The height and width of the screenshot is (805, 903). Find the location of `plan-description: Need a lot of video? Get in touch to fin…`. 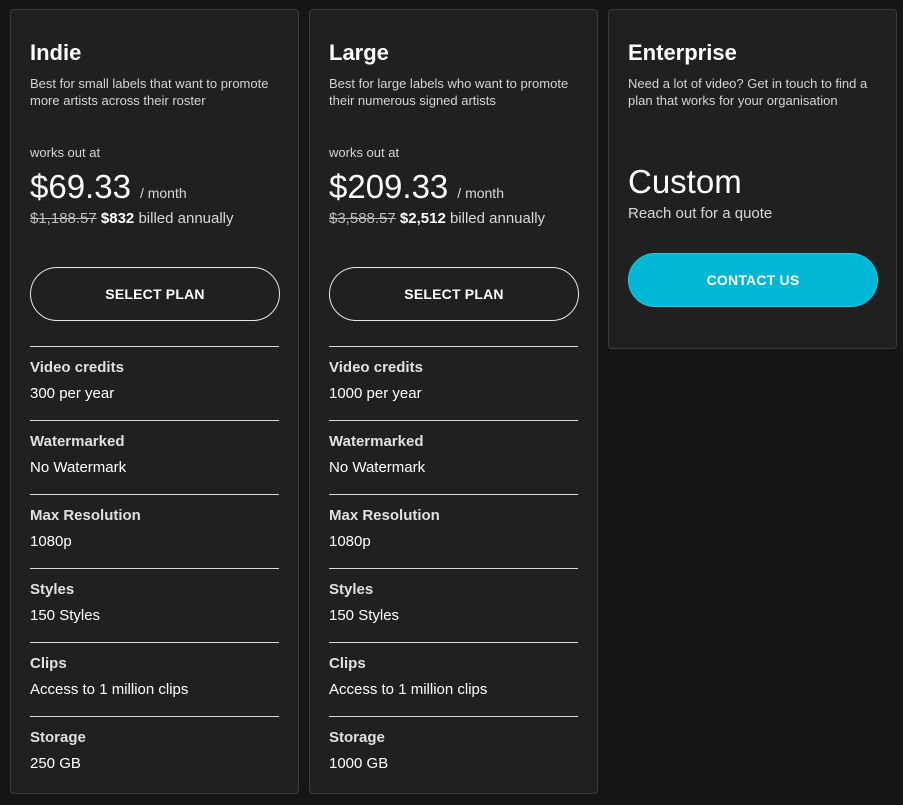

plan-description: Need a lot of video? Get in touch to fin… is located at coordinates (748, 92).